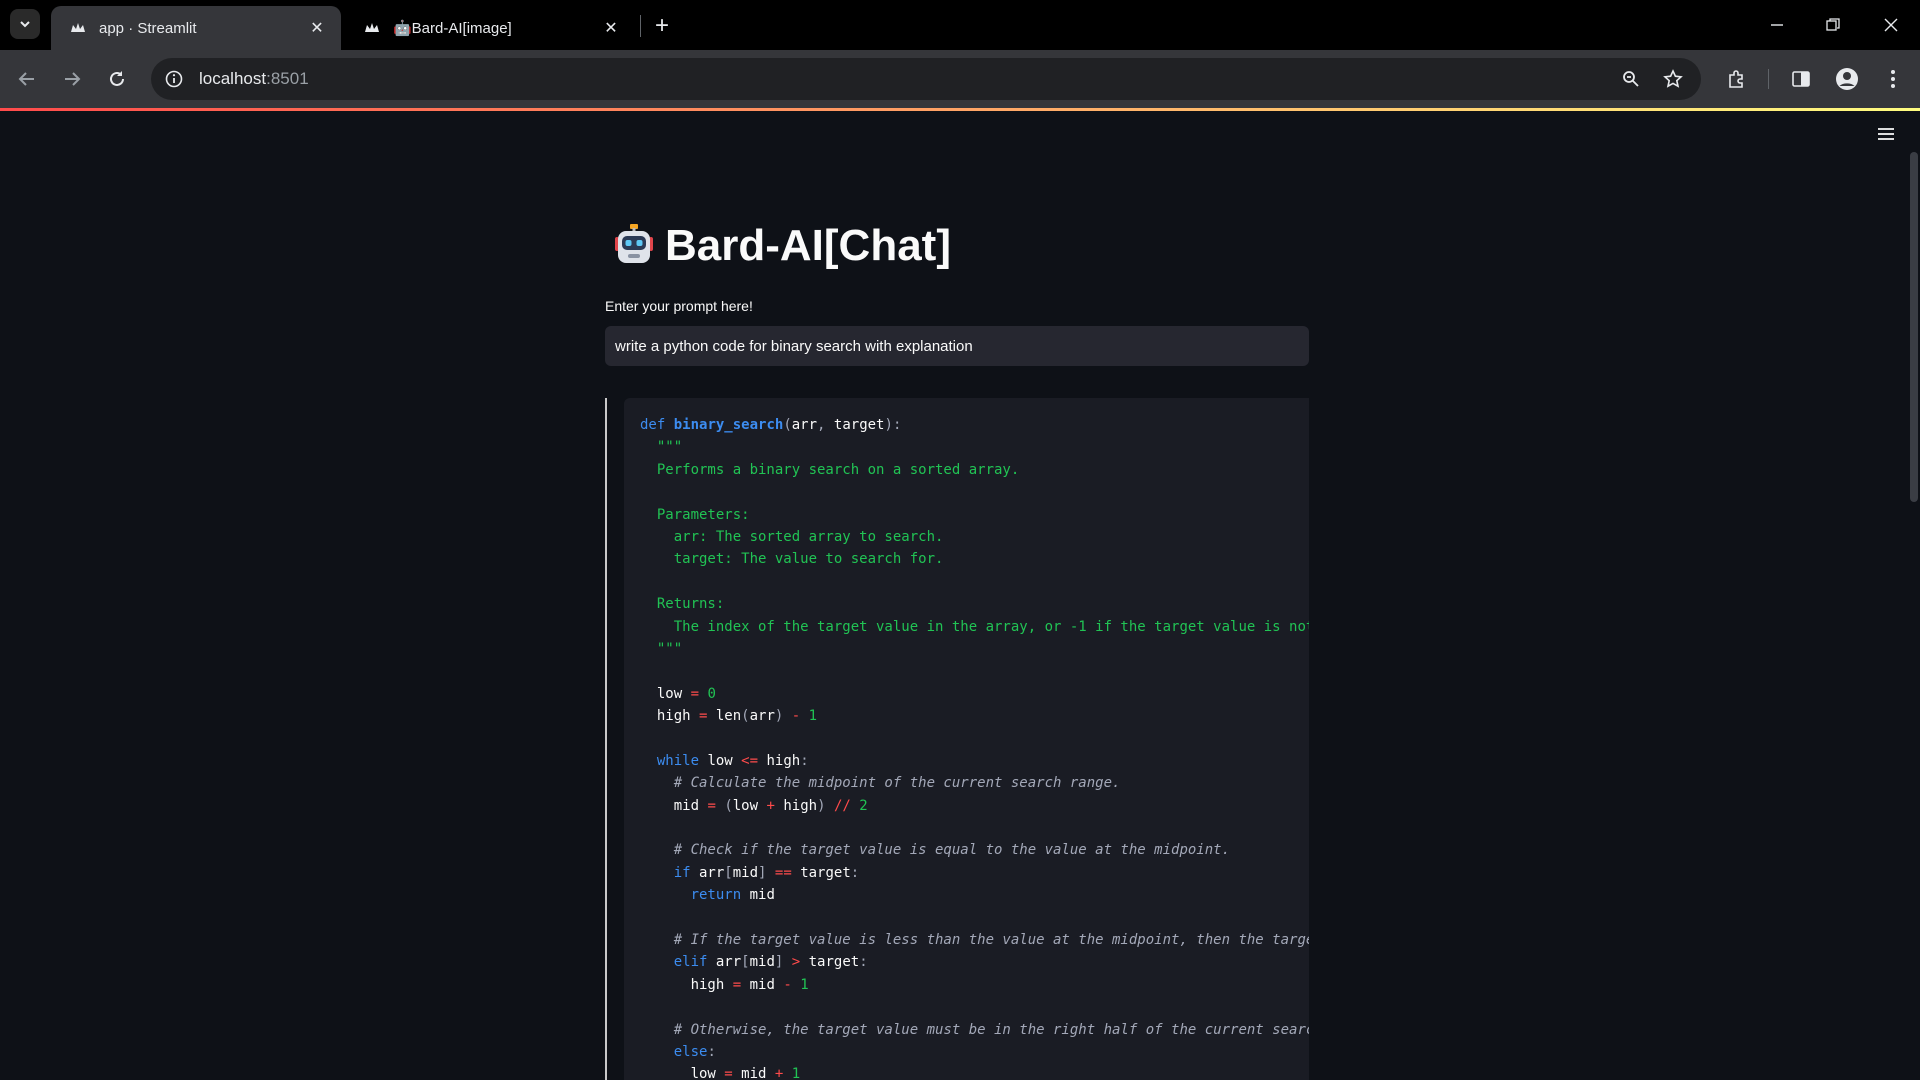 The height and width of the screenshot is (1080, 1920). I want to click on code-line: high = len(arr) - 1, so click(729, 716).